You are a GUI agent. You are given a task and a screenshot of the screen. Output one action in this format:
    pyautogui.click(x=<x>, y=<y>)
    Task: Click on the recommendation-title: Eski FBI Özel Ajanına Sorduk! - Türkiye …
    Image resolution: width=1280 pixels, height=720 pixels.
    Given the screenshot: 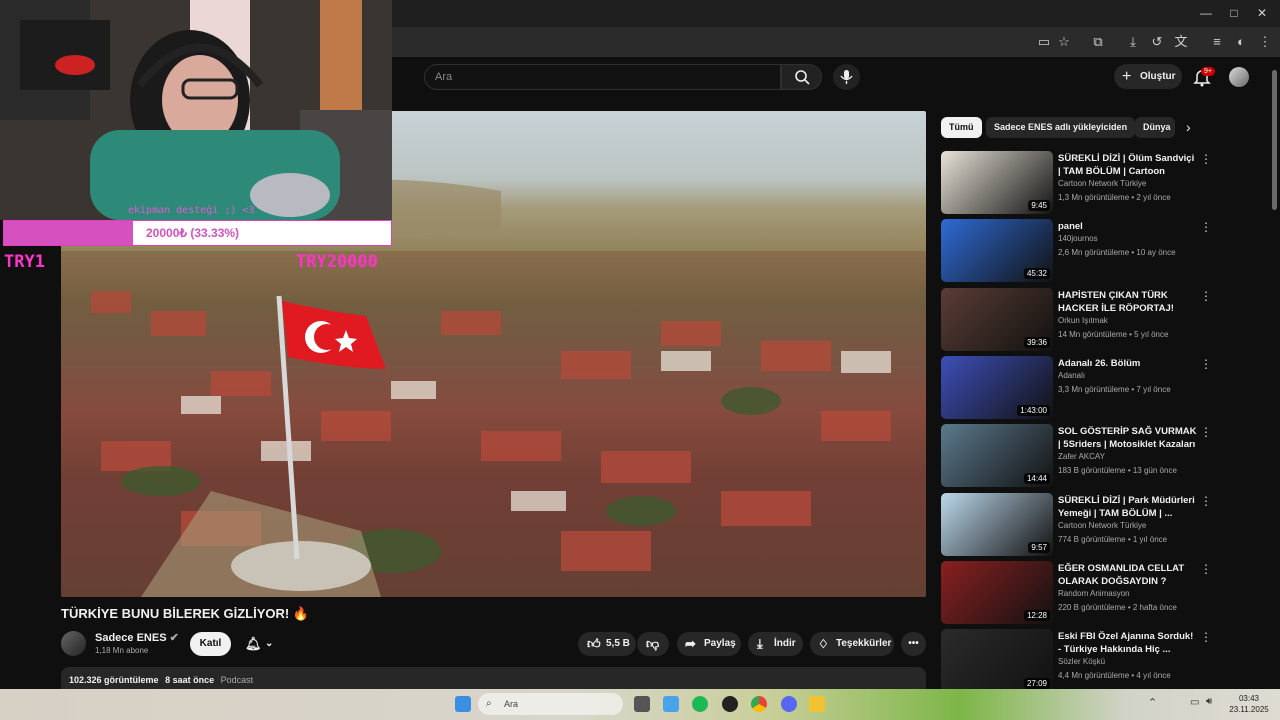 What is the action you would take?
    pyautogui.click(x=1128, y=643)
    